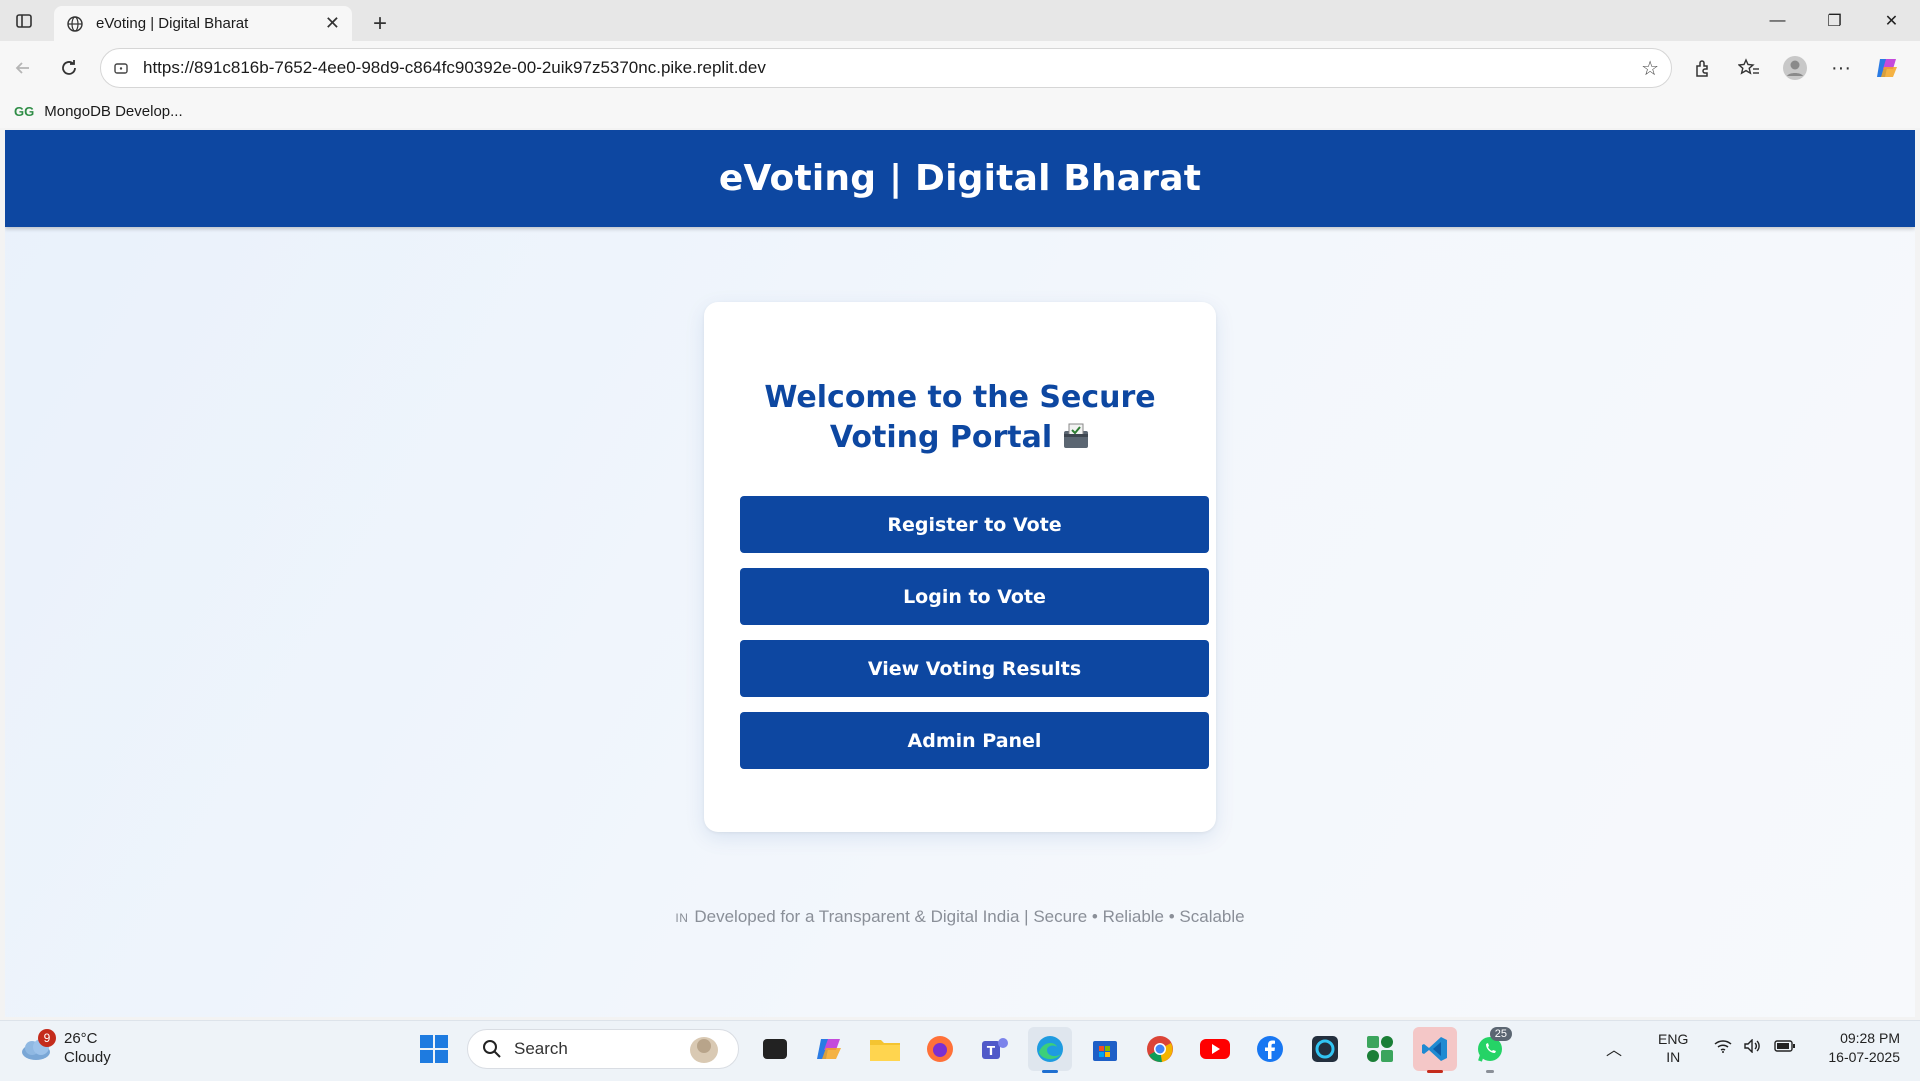  Describe the element at coordinates (1753, 1047) in the screenshot. I see `volume-icon` at that location.